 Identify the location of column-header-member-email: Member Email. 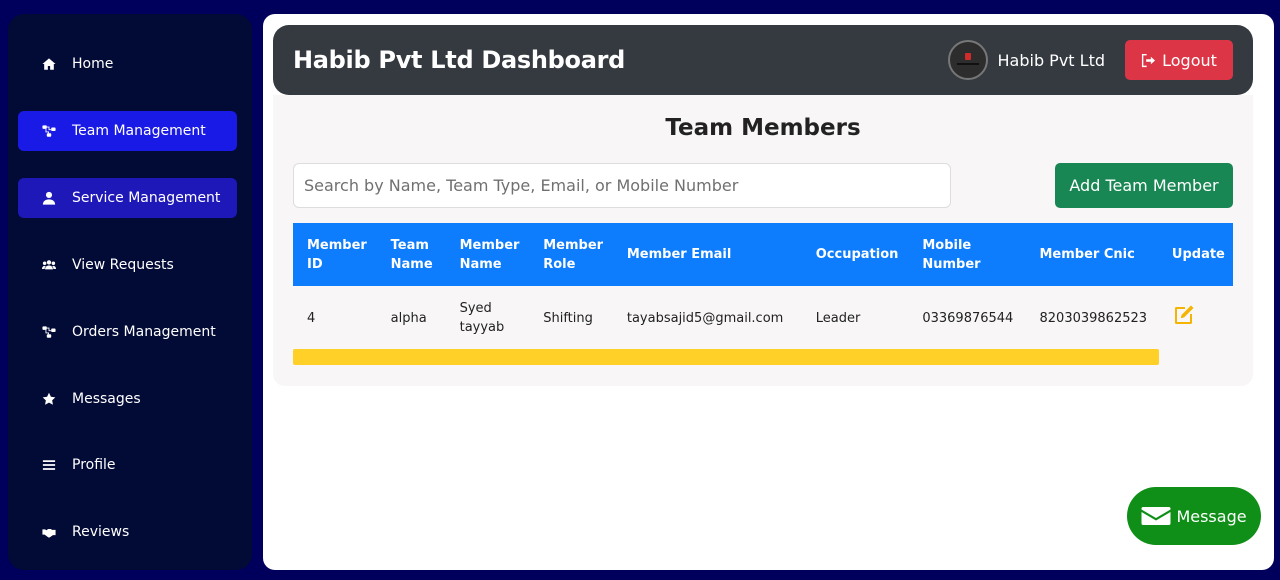
(707, 254).